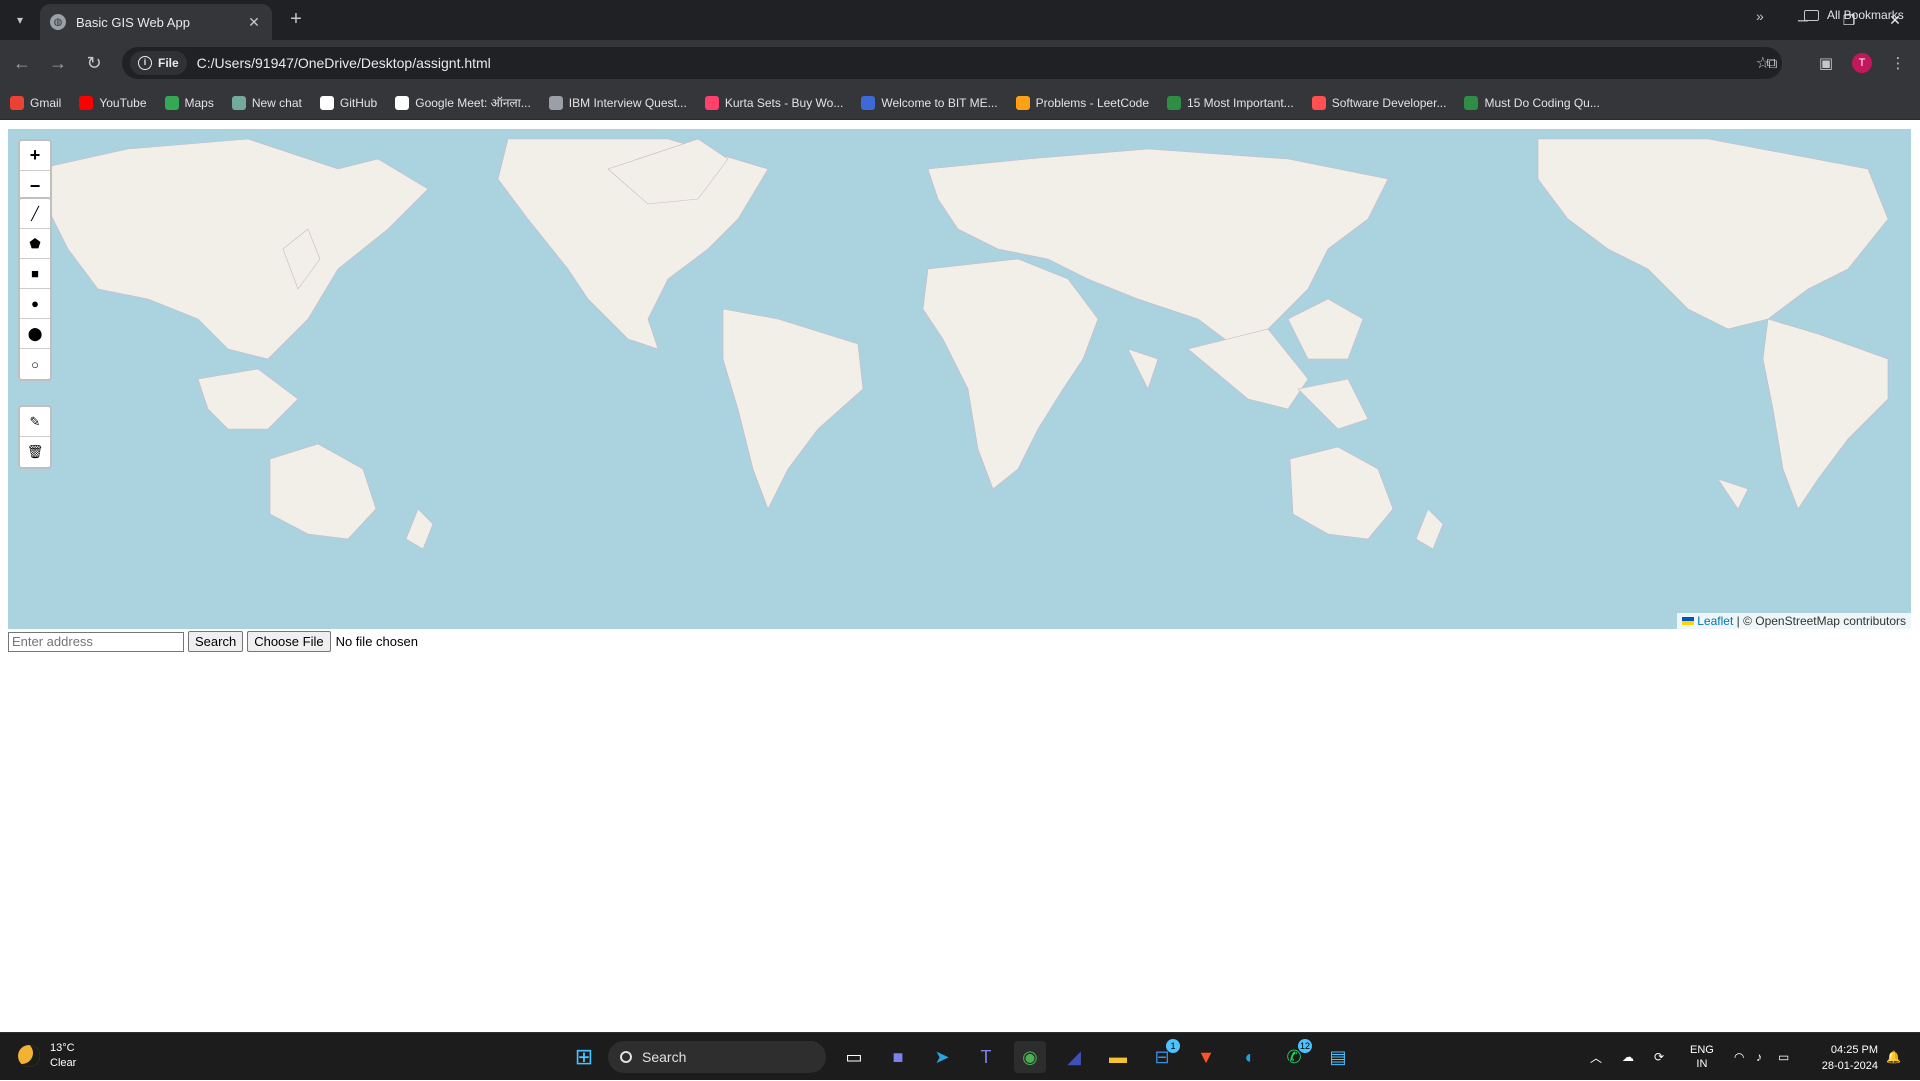 This screenshot has width=1920, height=1081. Describe the element at coordinates (1628, 1057) in the screenshot. I see `onedrive-icon: ☁` at that location.